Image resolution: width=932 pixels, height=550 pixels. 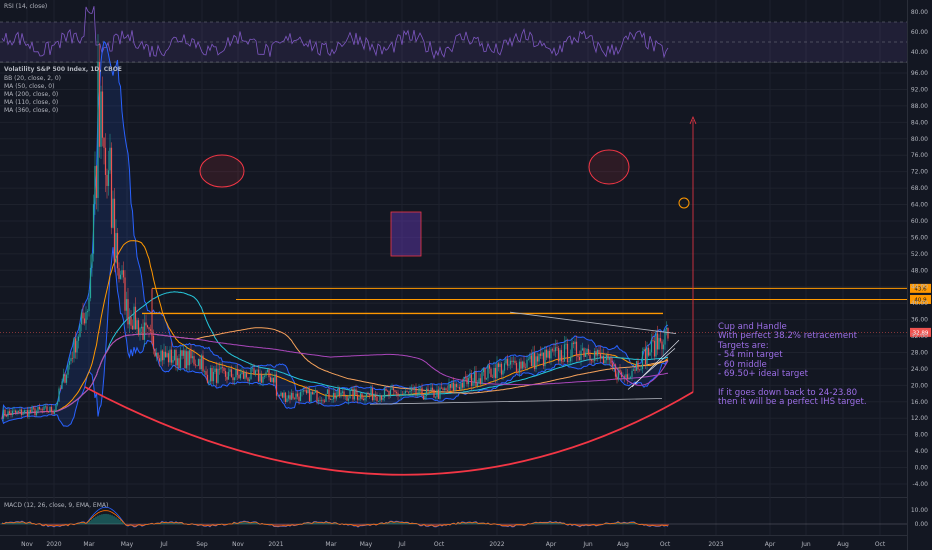 I want to click on price-tick-label: 36.00, so click(x=919, y=320).